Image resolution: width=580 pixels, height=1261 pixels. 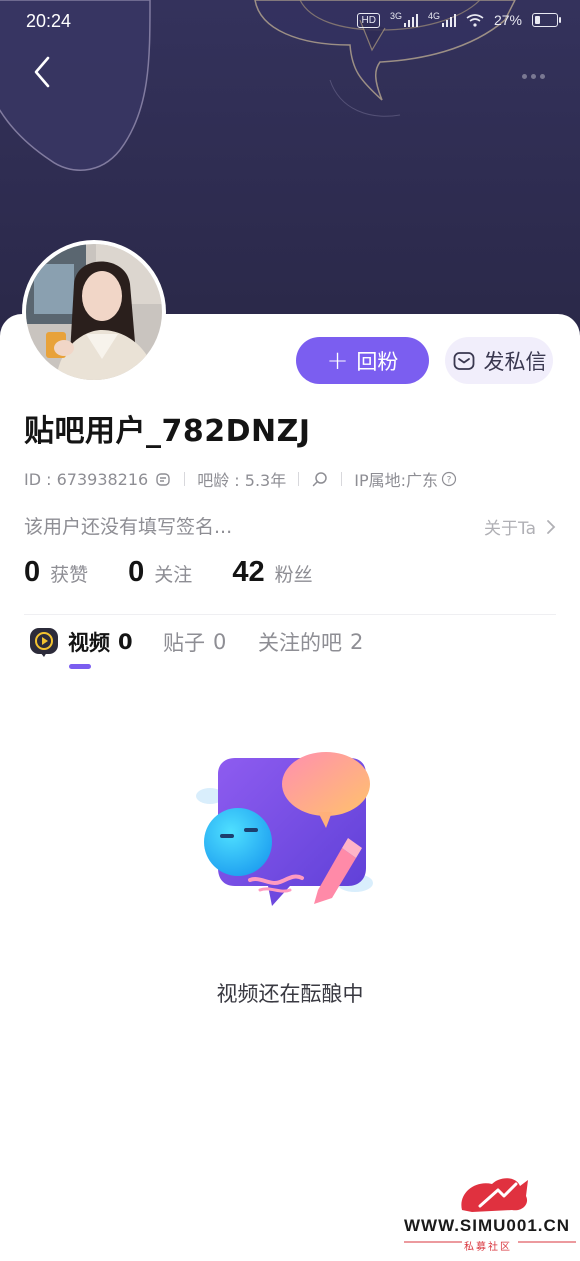 I want to click on more-dots-icon, so click(x=524, y=76).